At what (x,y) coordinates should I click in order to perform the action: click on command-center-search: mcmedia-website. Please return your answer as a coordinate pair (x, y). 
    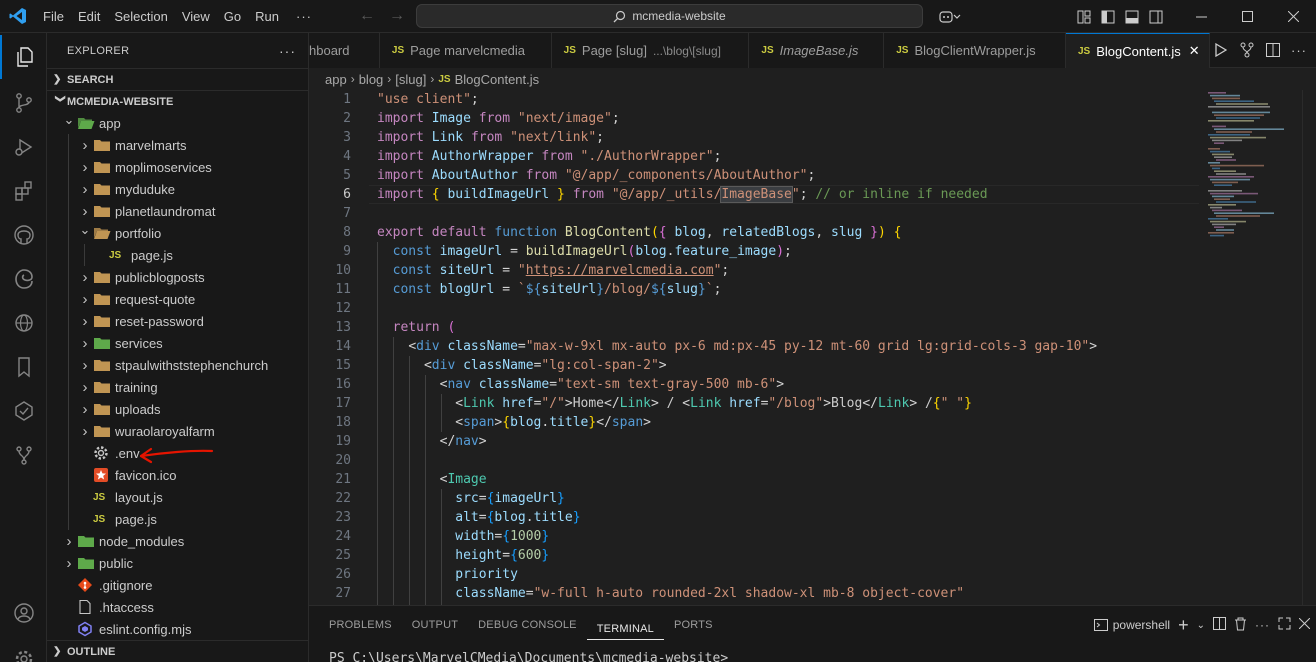
    Looking at the image, I should click on (669, 16).